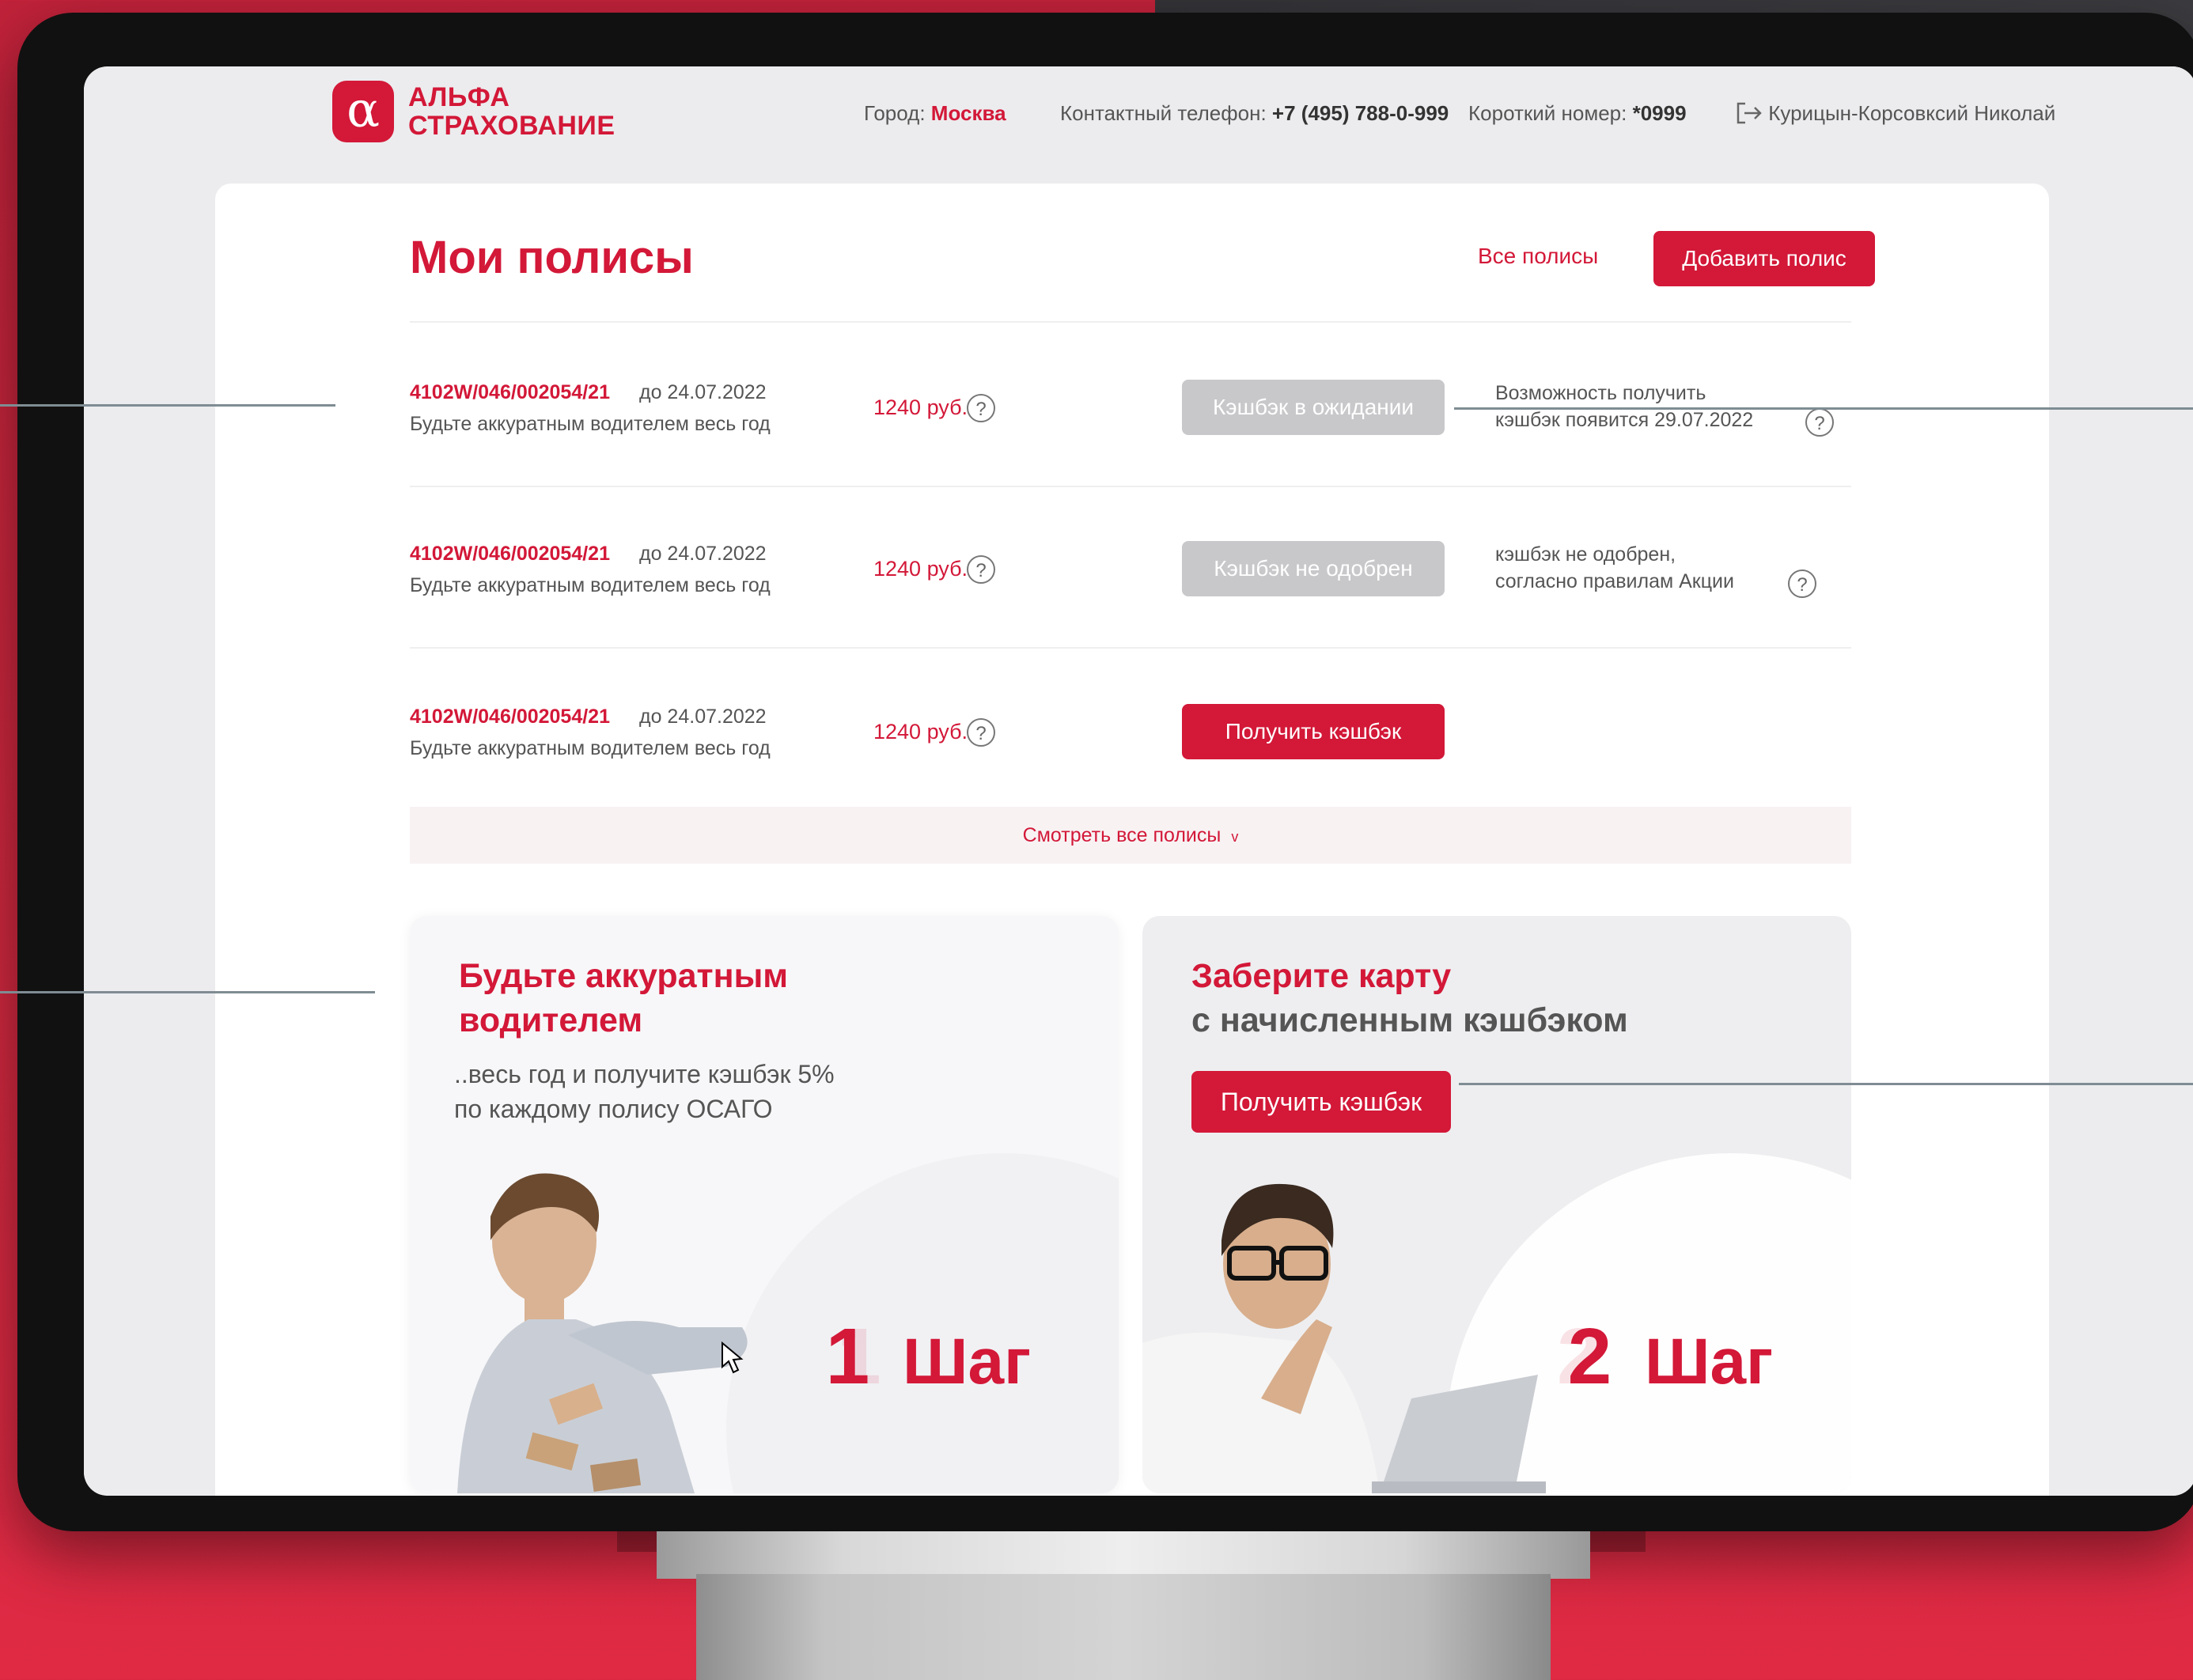 This screenshot has width=2193, height=1680. What do you see at coordinates (1123, 1555) in the screenshot?
I see `monitor-stand-neck` at bounding box center [1123, 1555].